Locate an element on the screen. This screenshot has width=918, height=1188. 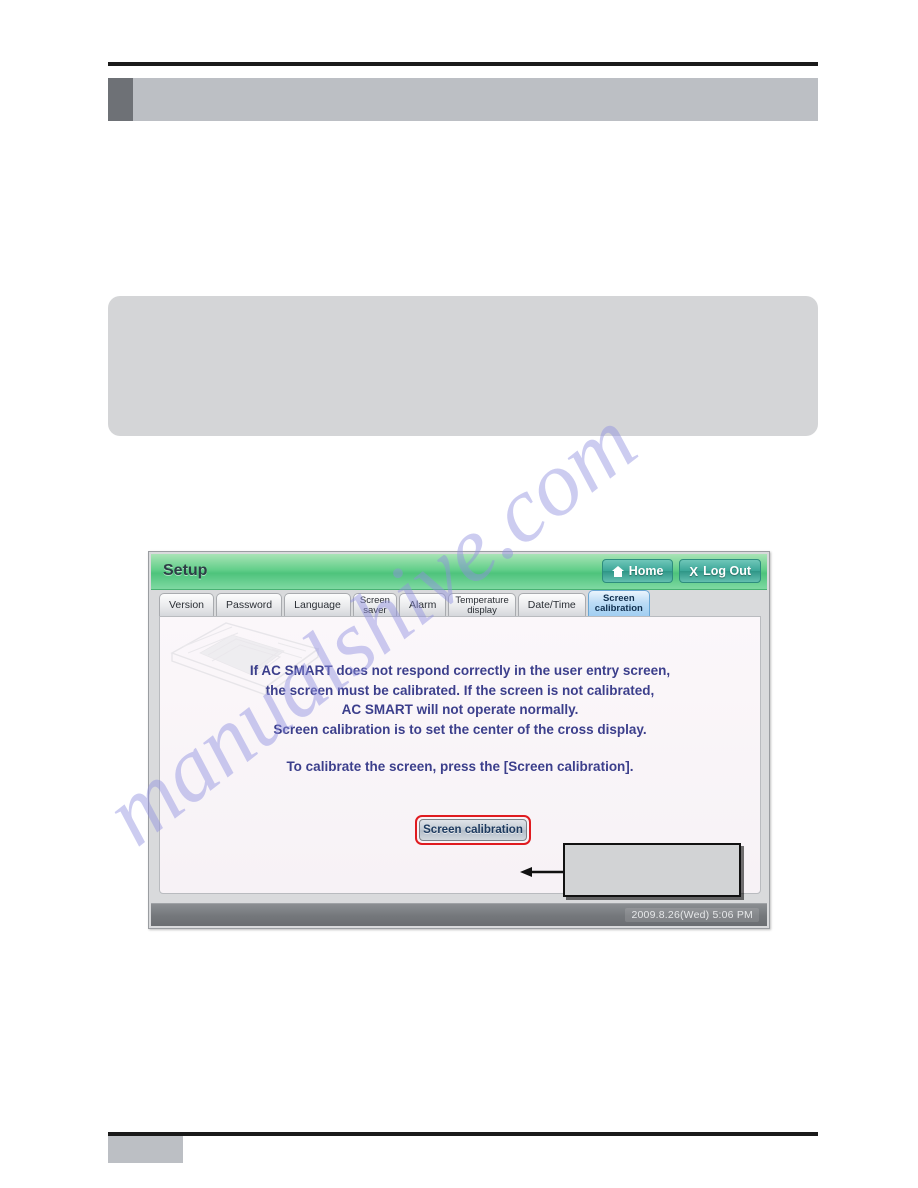
close-icon: X is located at coordinates (694, 571).